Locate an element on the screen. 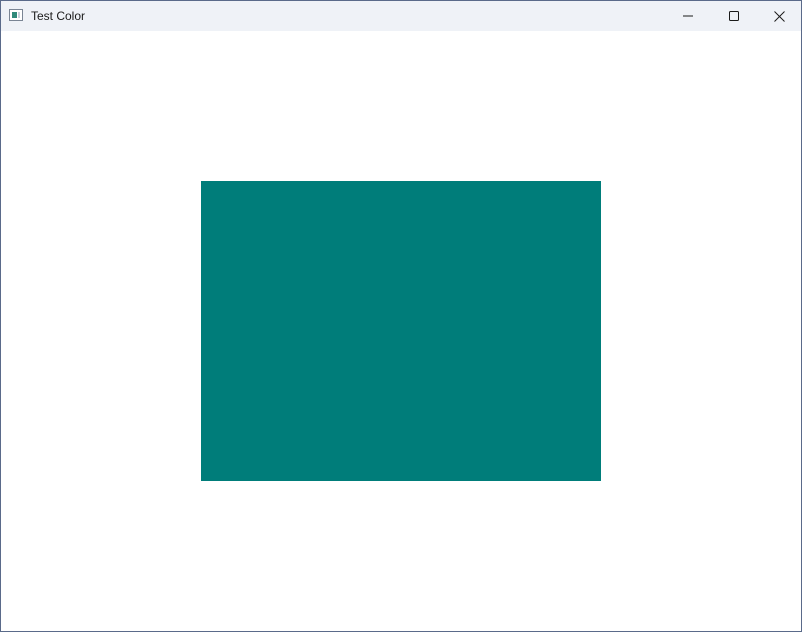  minimize-button is located at coordinates (688, 16).